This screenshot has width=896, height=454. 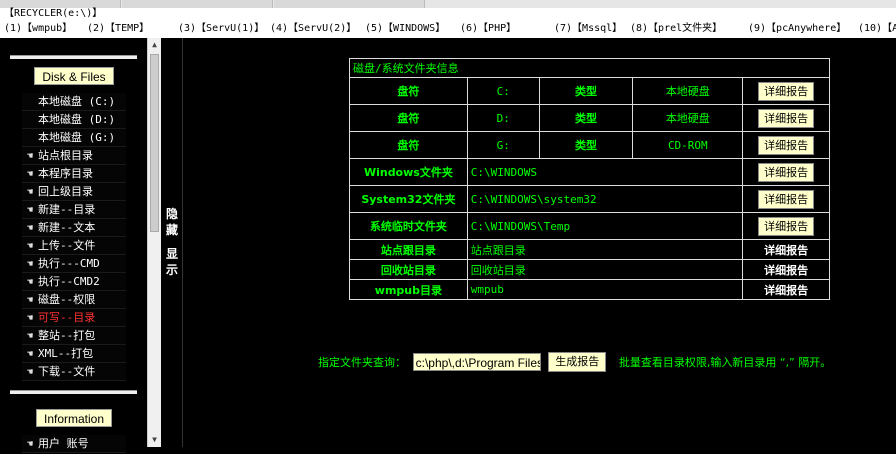 What do you see at coordinates (172, 262) in the screenshot?
I see `show-sidebar-link: 显示` at bounding box center [172, 262].